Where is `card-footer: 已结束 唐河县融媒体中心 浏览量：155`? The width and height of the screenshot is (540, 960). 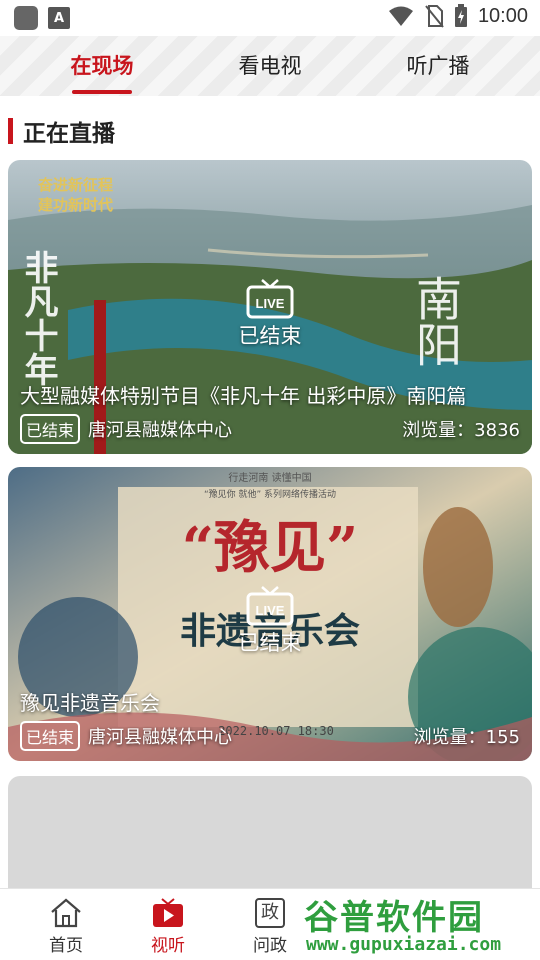 card-footer: 已结束 唐河县融媒体中心 浏览量：155 is located at coordinates (270, 736).